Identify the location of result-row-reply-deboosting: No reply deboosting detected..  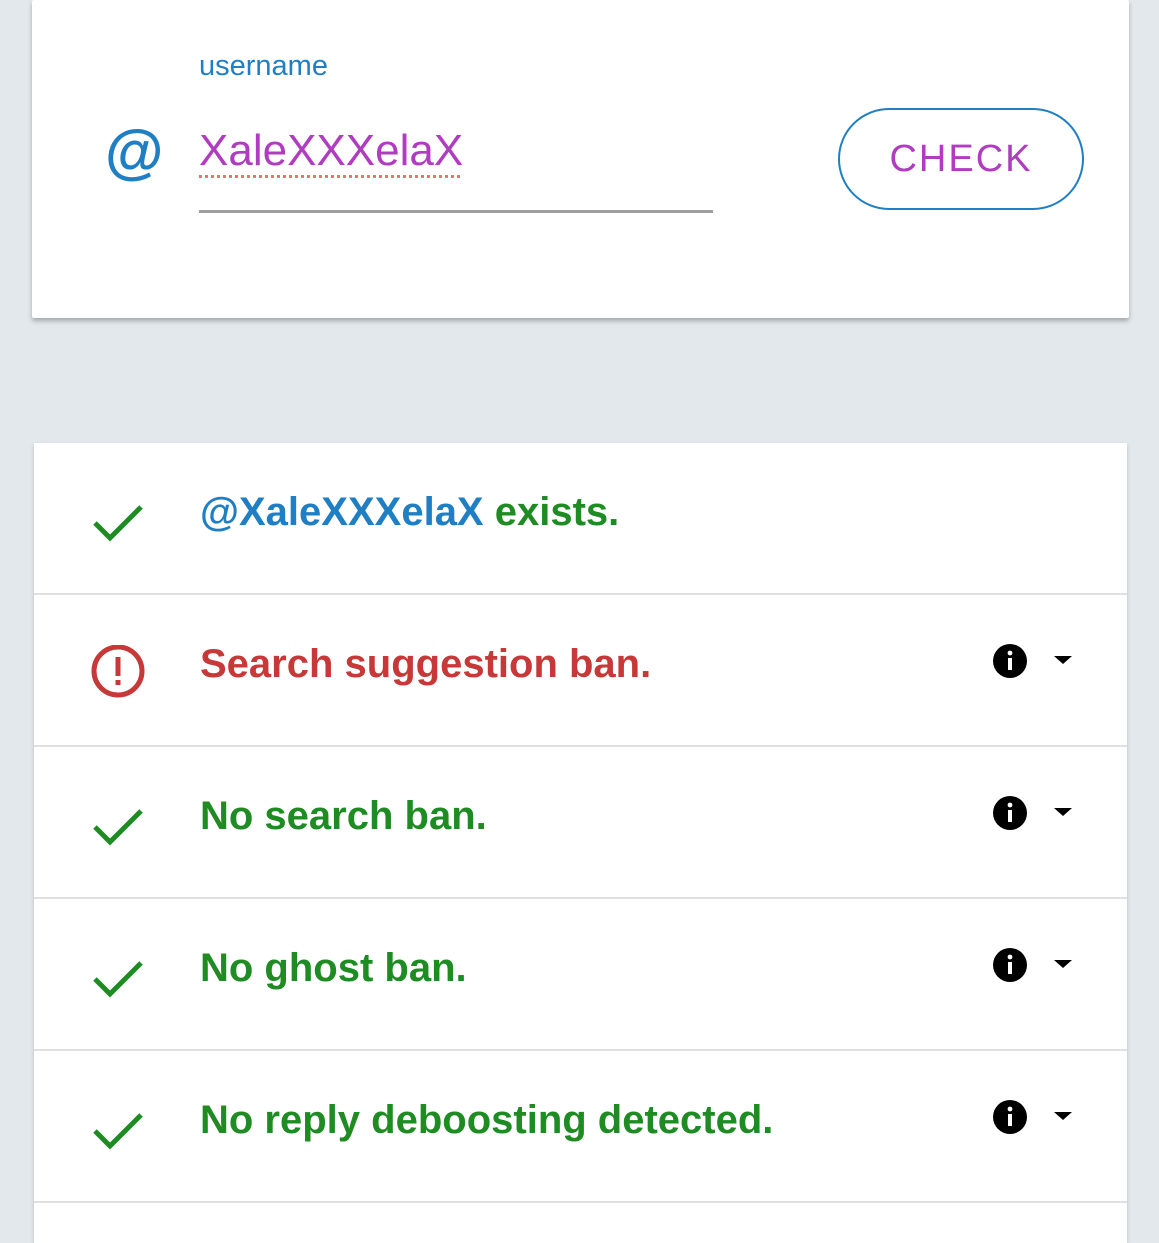
(580, 1127).